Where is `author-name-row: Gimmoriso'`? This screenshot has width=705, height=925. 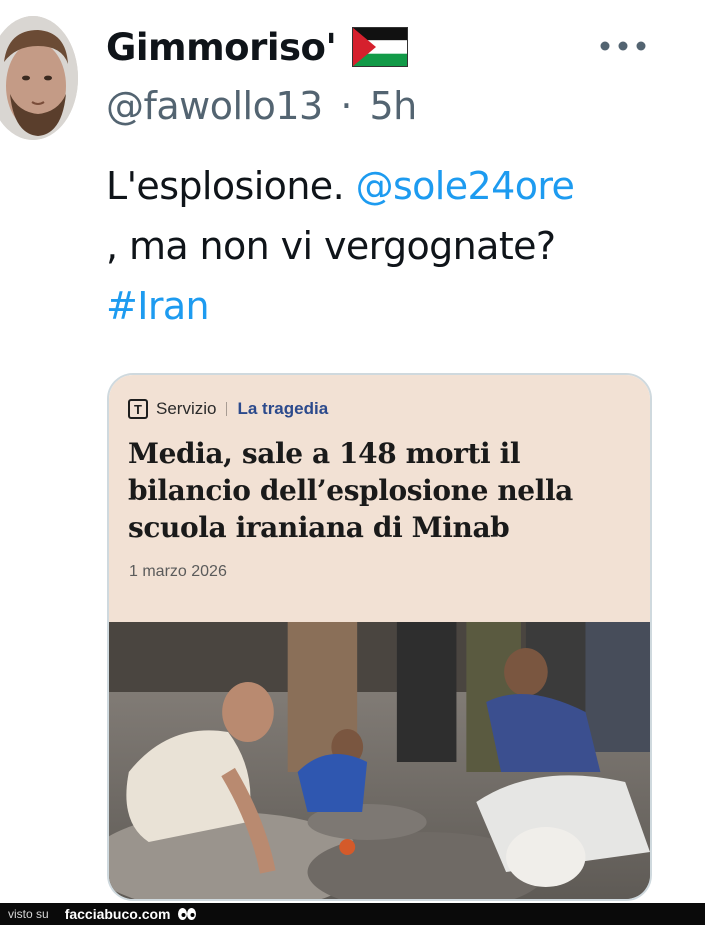 author-name-row: Gimmoriso' is located at coordinates (257, 47).